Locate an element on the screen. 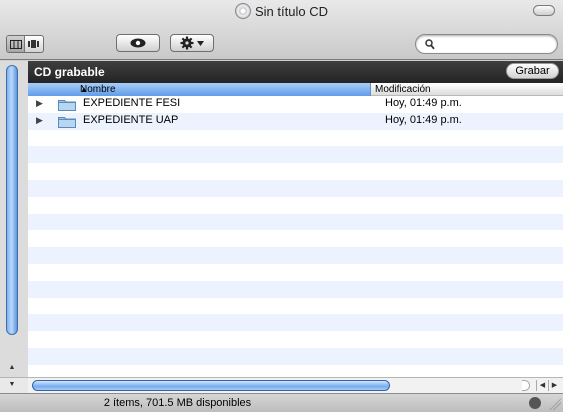  modified-column-label: Modificación is located at coordinates (403, 89).